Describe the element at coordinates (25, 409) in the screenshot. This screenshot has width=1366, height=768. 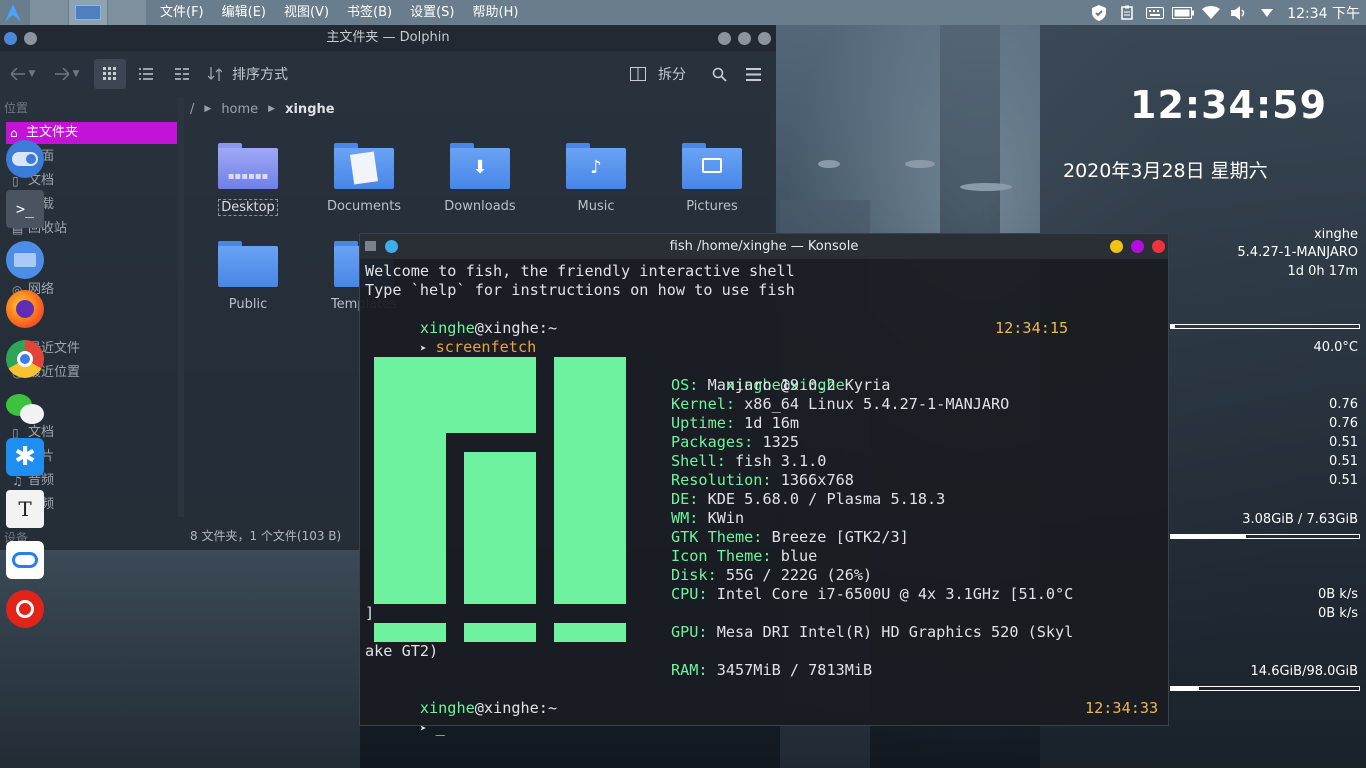
I see `dock-wechat-app` at that location.